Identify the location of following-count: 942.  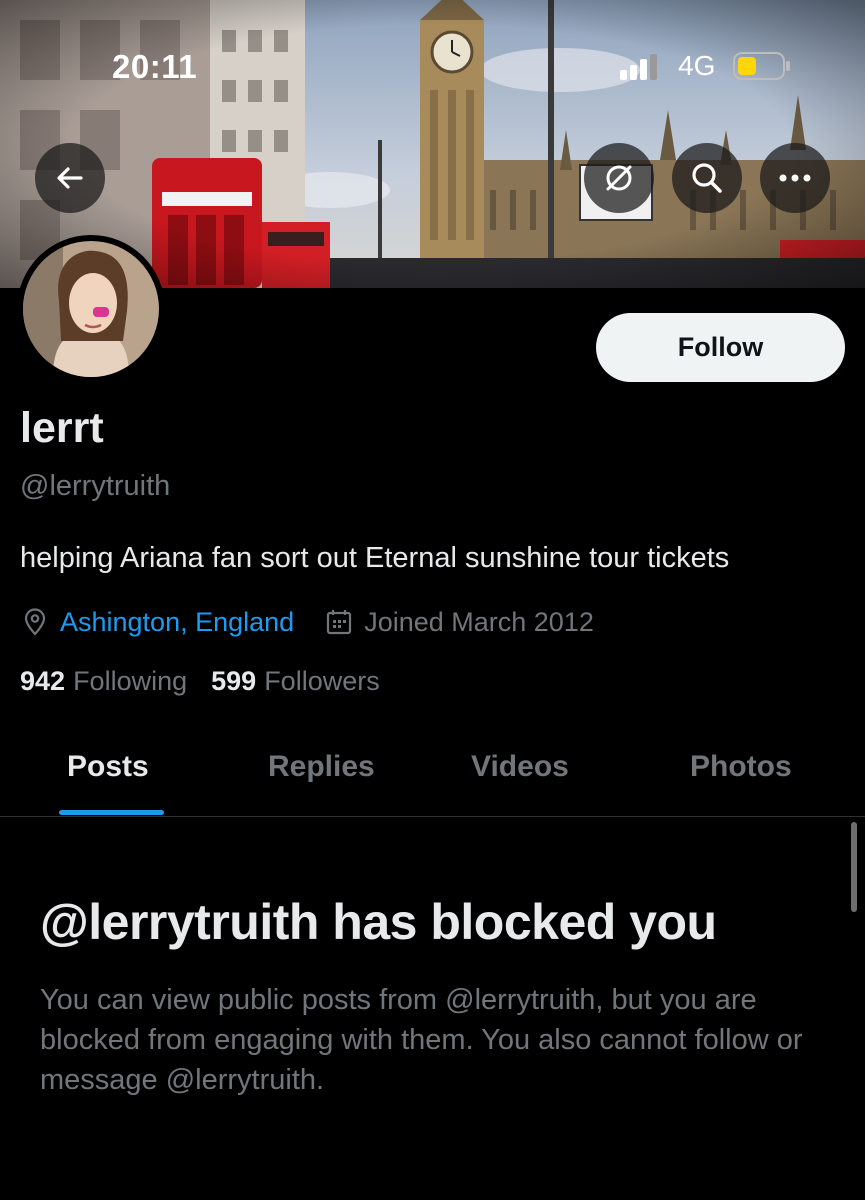
(43, 681).